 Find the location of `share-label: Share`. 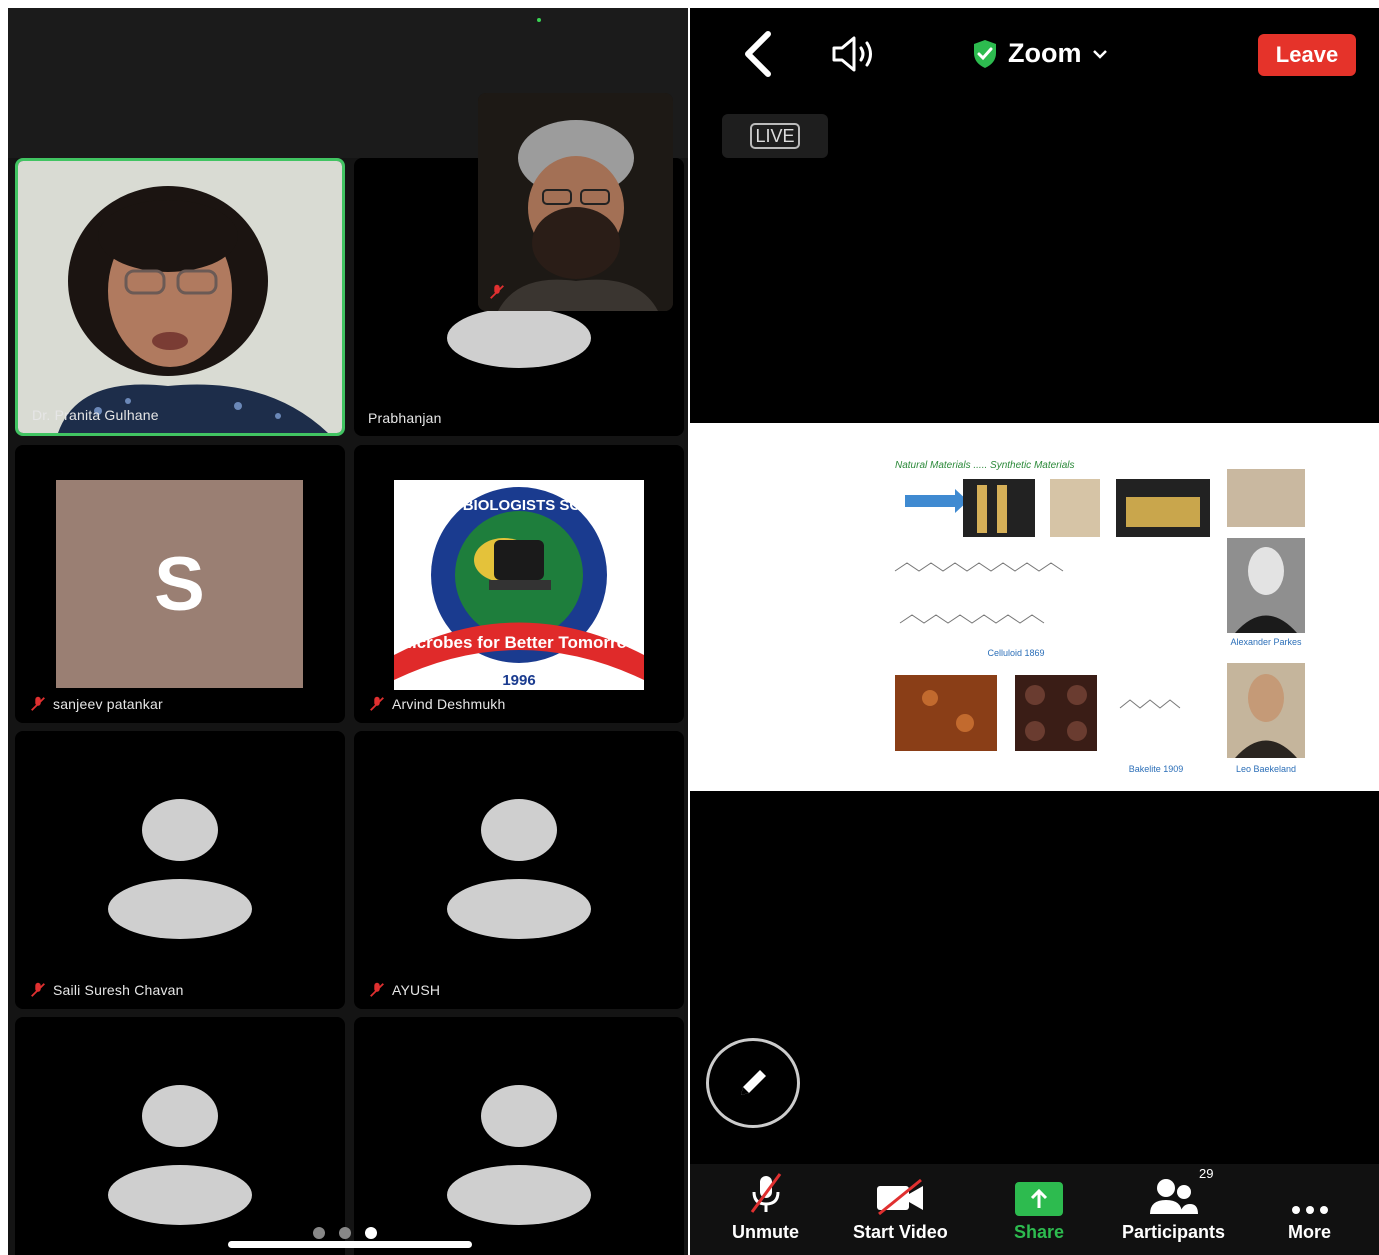

share-label: Share is located at coordinates (1039, 1232).